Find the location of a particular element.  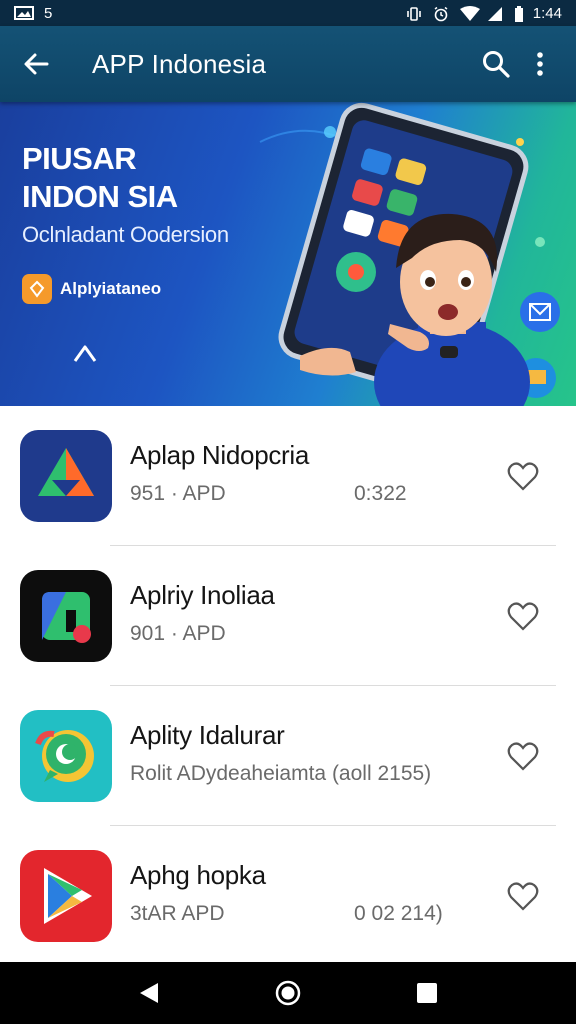

status-bar: 5 1:44 is located at coordinates (288, 13).